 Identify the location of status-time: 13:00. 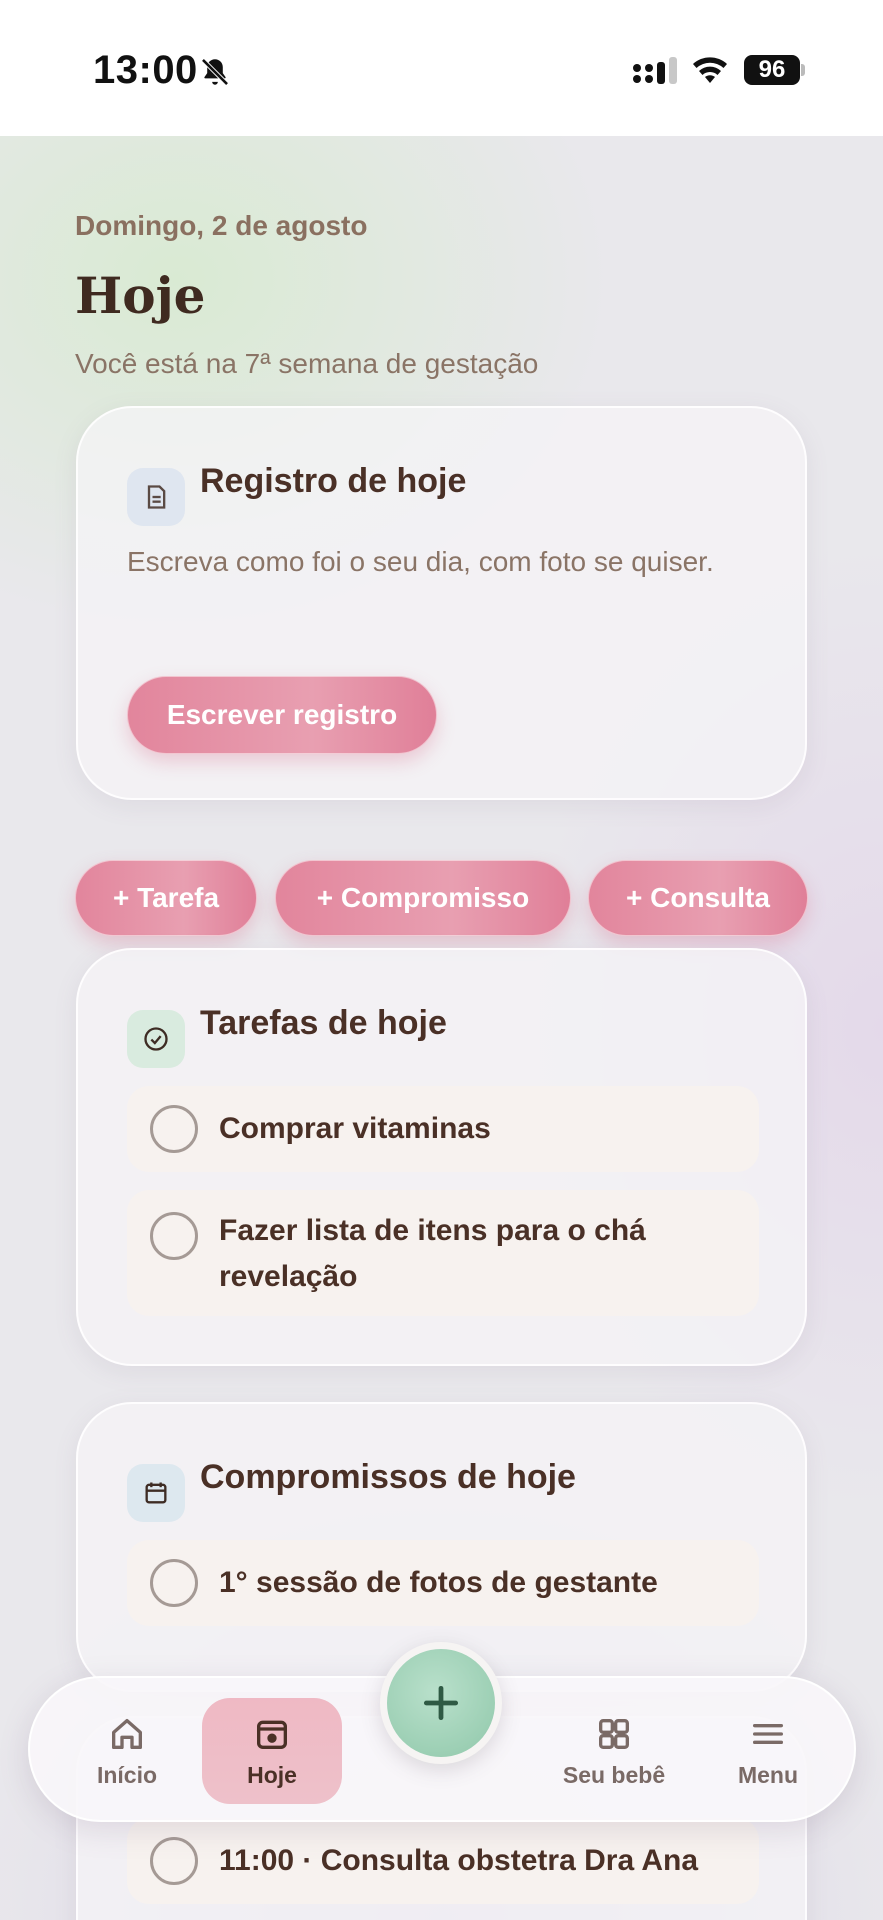
(145, 70).